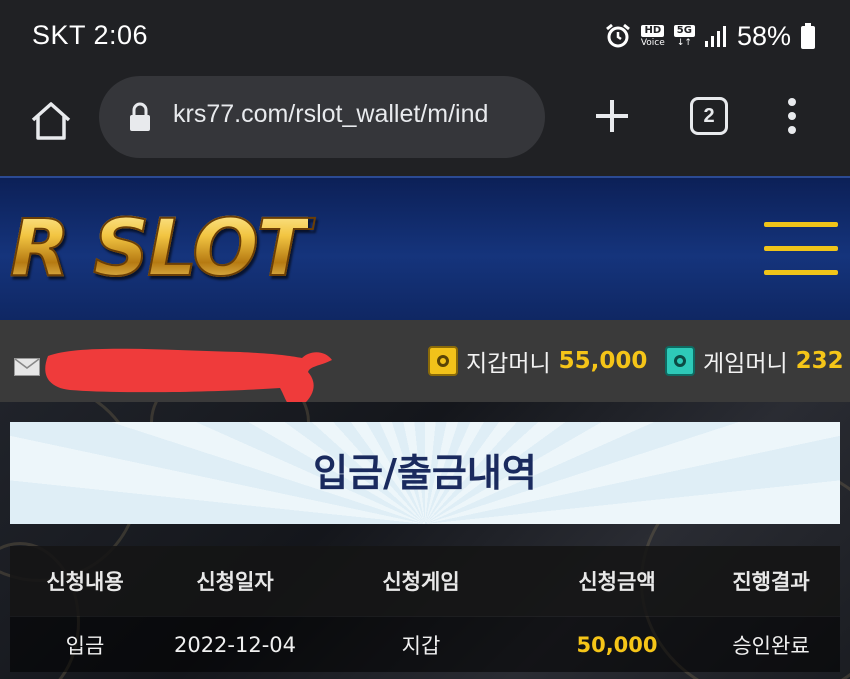  Describe the element at coordinates (331, 114) in the screenshot. I see `url-text: krs77.com/rslot_wallet/m/ind` at that location.